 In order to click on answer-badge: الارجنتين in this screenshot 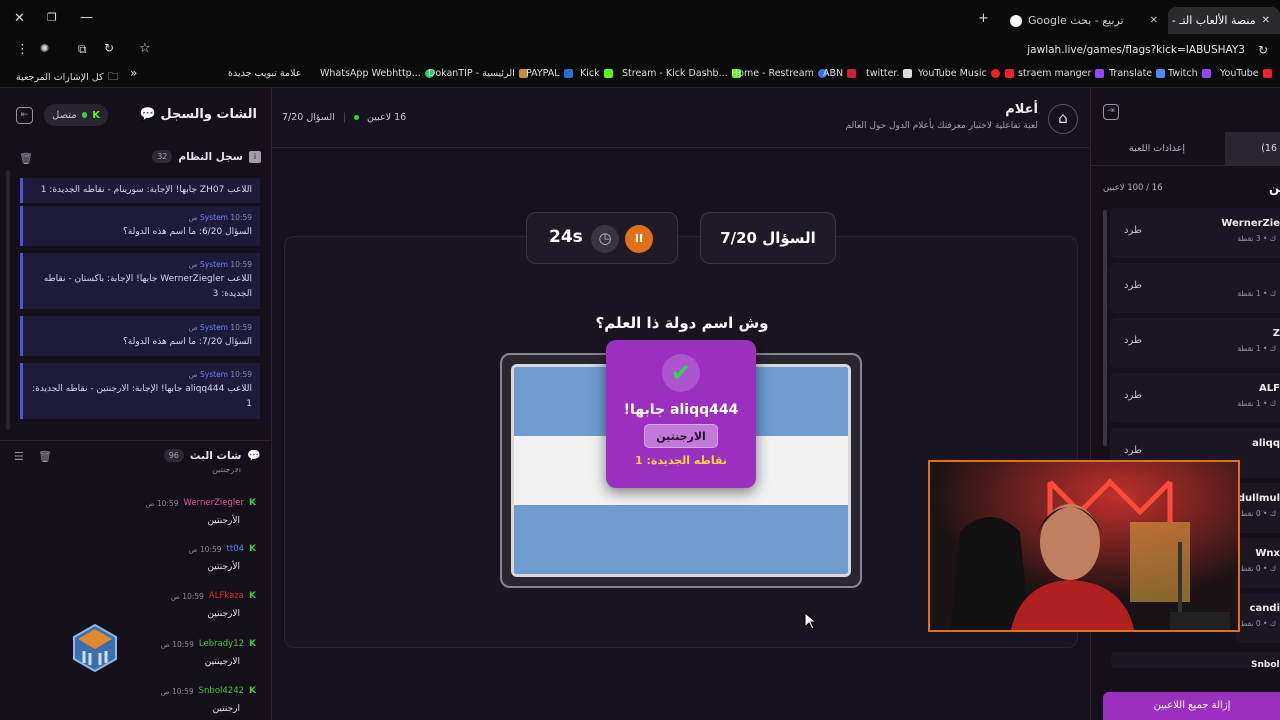, I will do `click(681, 436)`.